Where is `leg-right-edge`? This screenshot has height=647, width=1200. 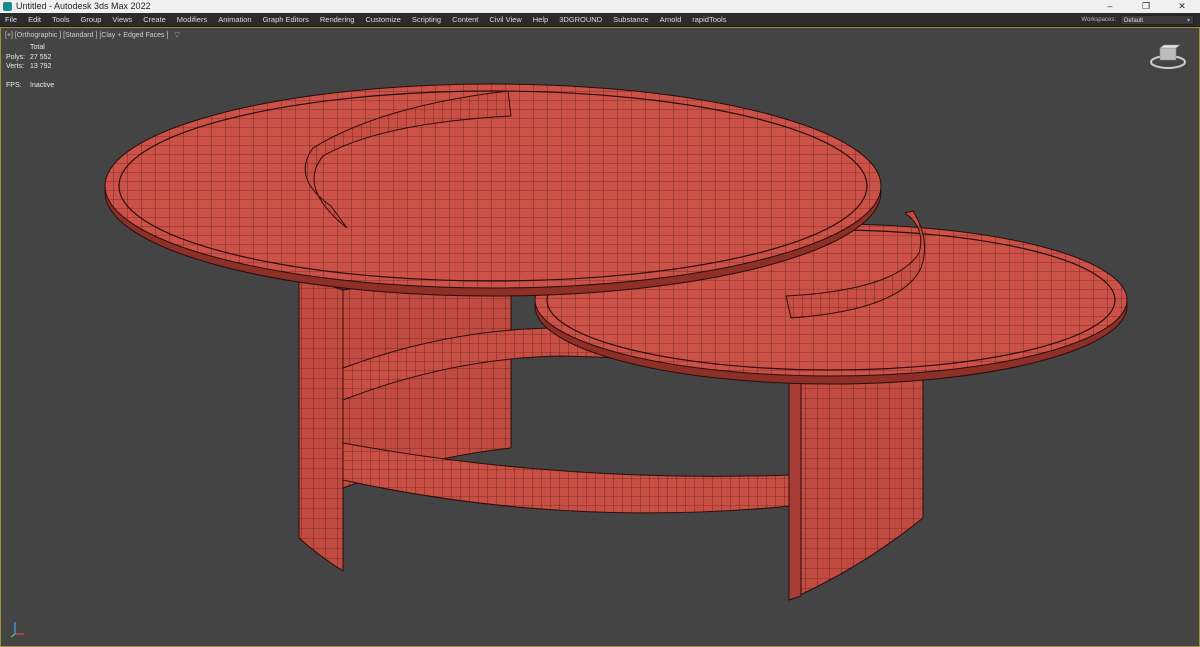
leg-right-edge is located at coordinates (795, 479).